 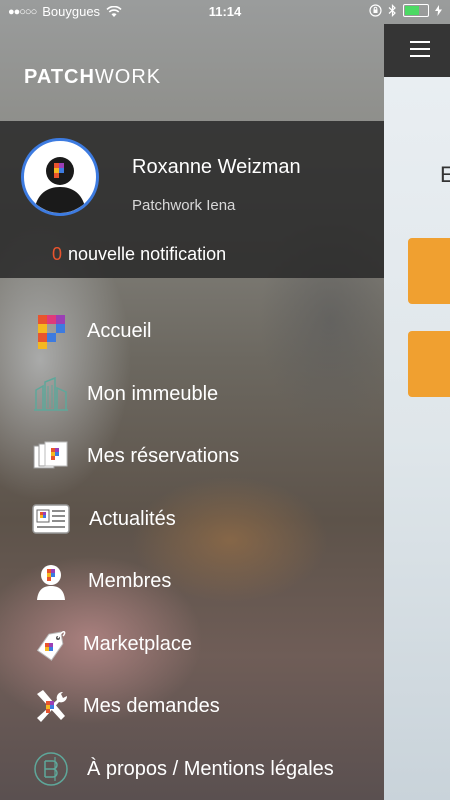 I want to click on menu-label: Mes demandes, so click(x=151, y=705).